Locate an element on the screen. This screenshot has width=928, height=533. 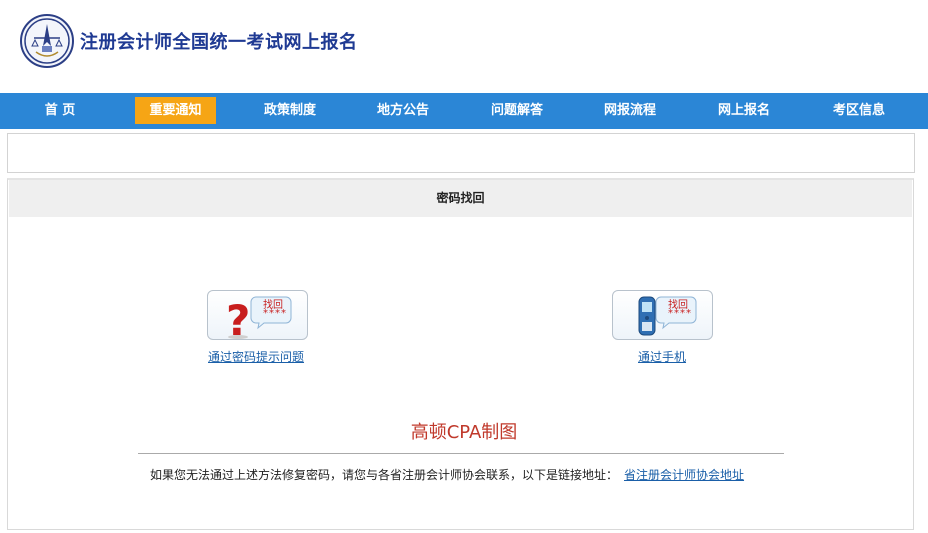
divider is located at coordinates (461, 453).